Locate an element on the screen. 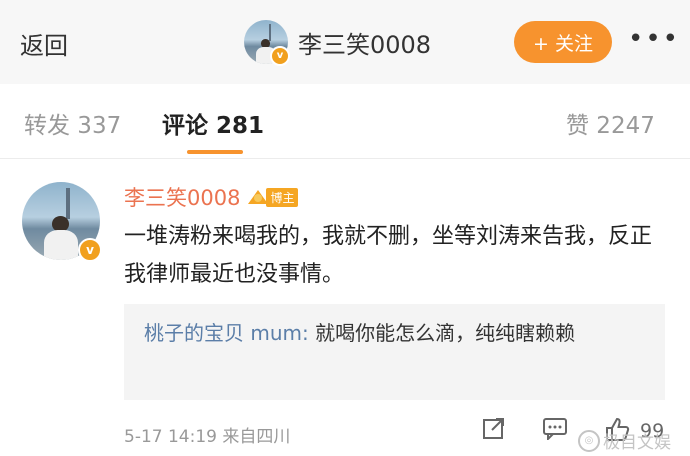 This screenshot has height=456, width=690. comment-meta: 5-17 14:19 来自四川 is located at coordinates (207, 434).